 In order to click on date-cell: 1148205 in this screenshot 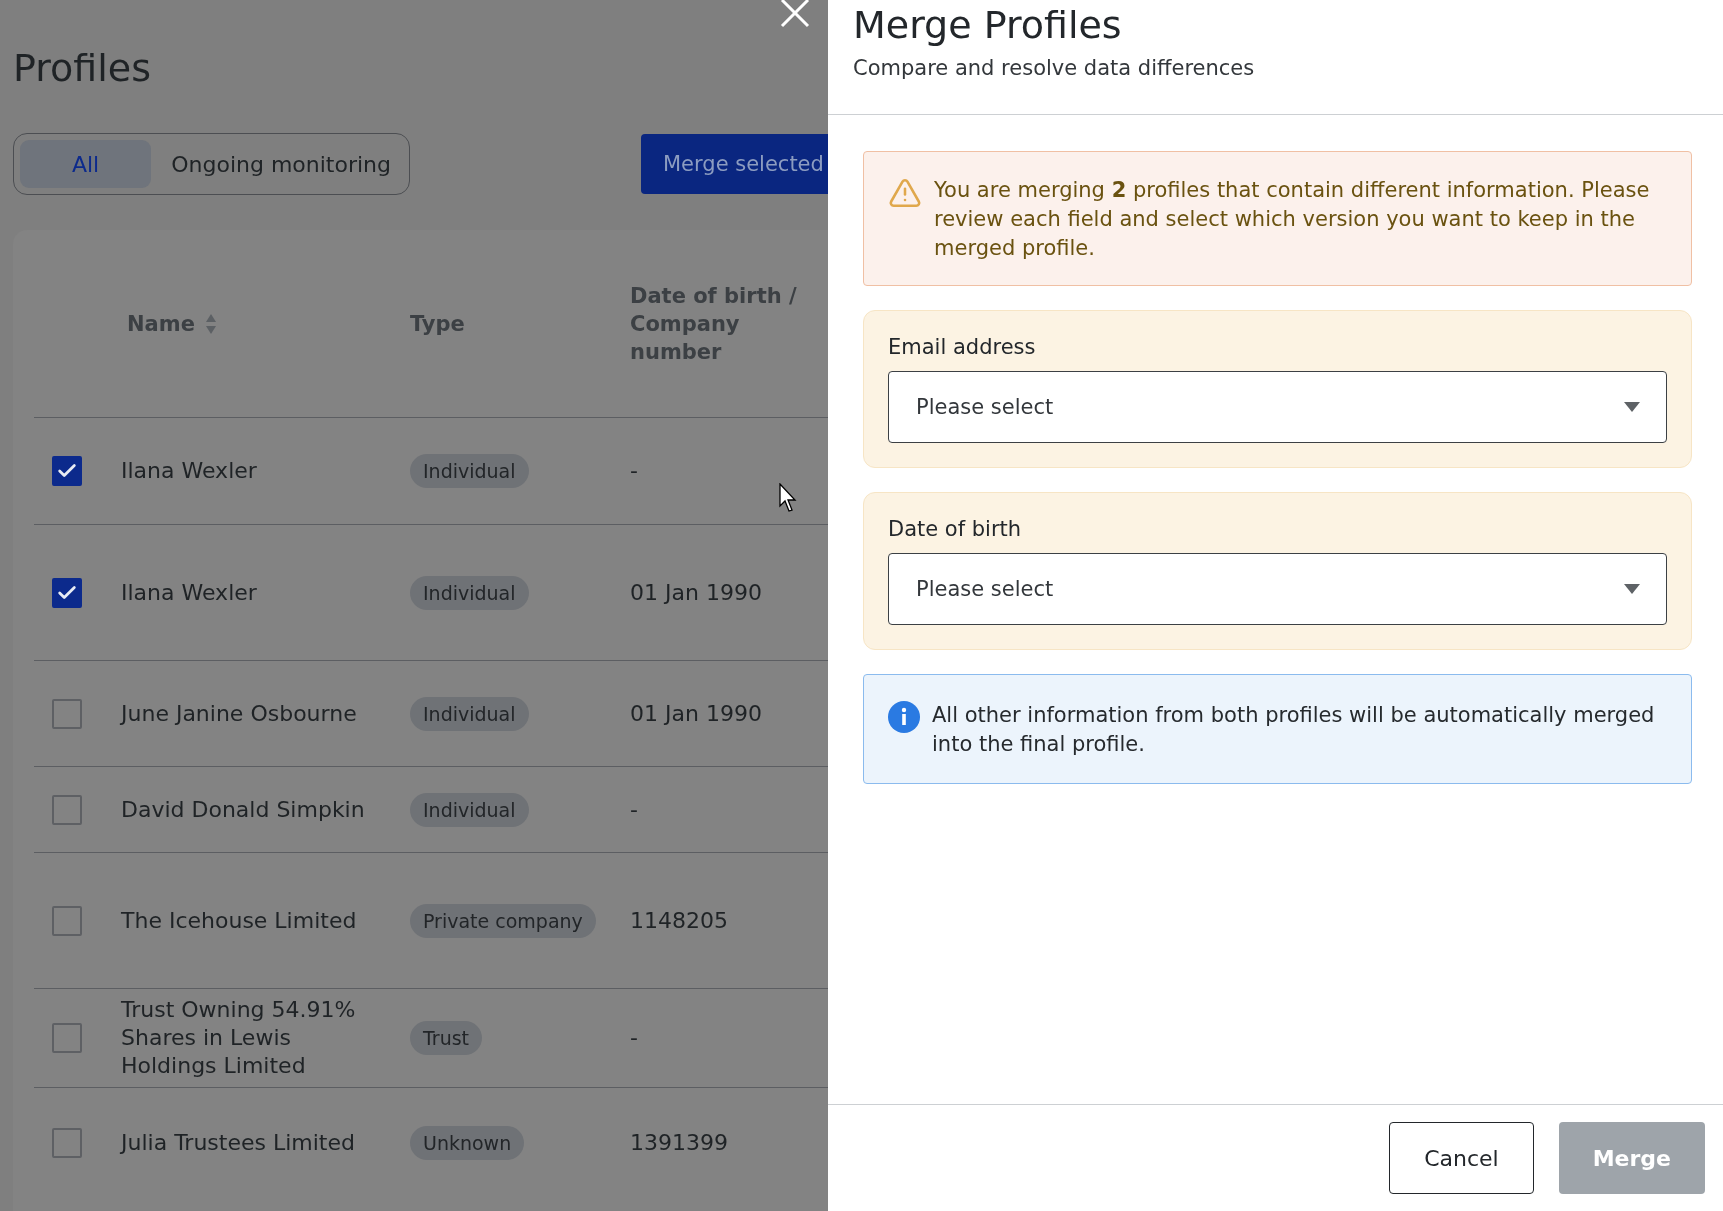, I will do `click(679, 920)`.